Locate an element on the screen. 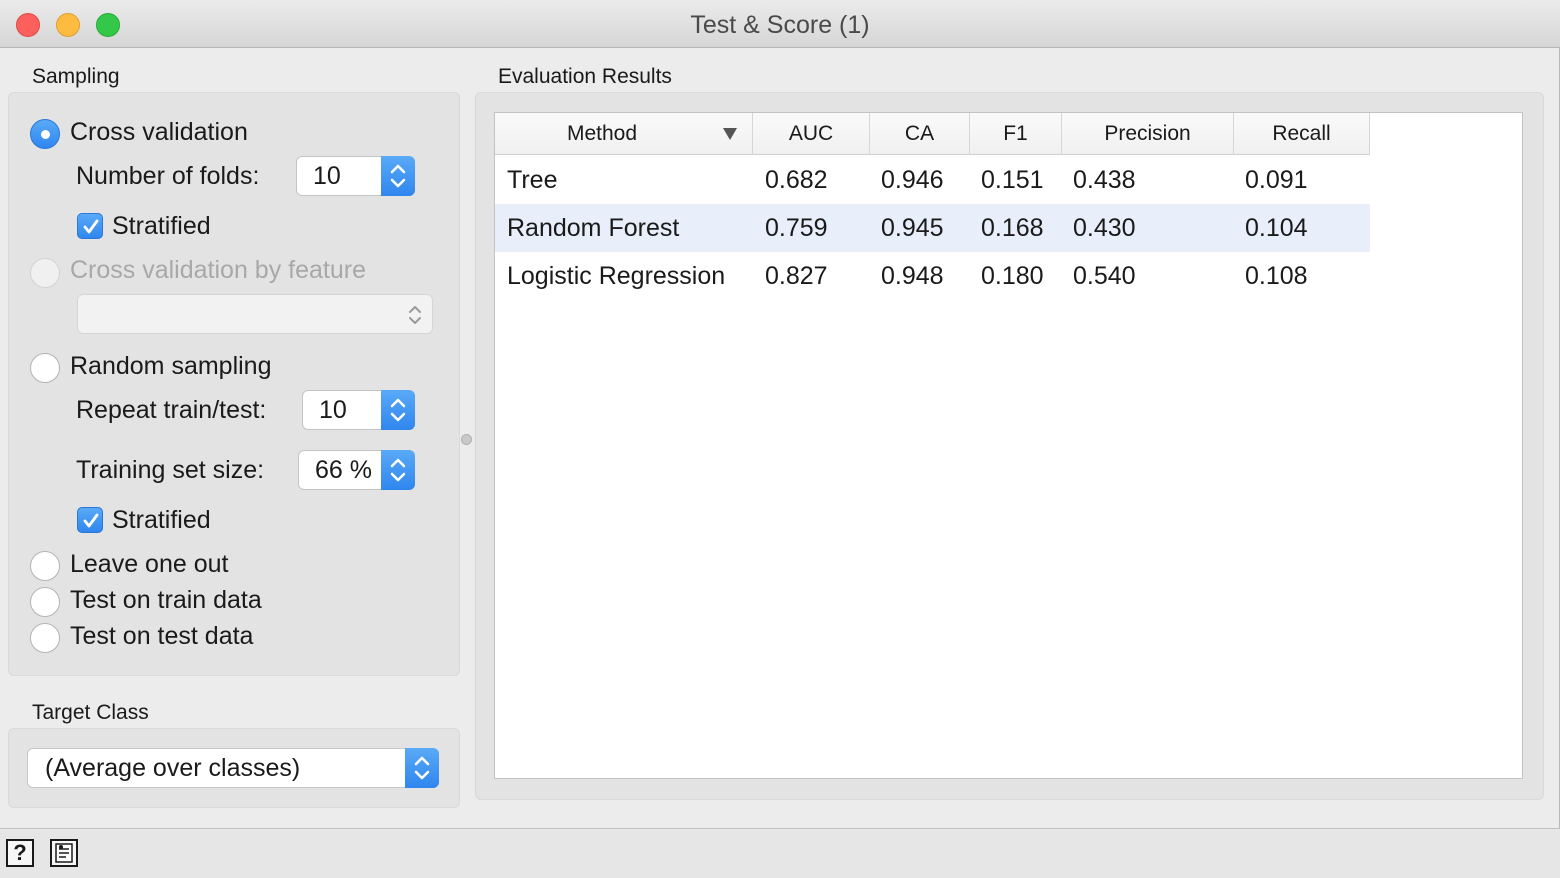  target-class-select: (Average over classes) is located at coordinates (233, 768).